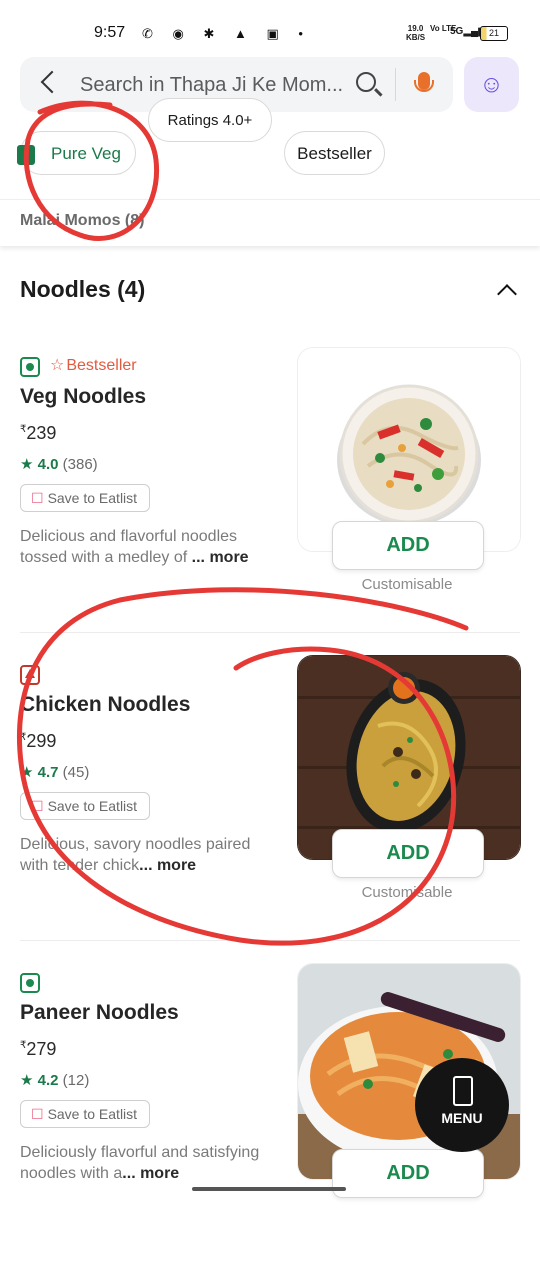 This screenshot has height=1281, width=540. I want to click on item-name: Paneer Noodles, so click(99, 1012).